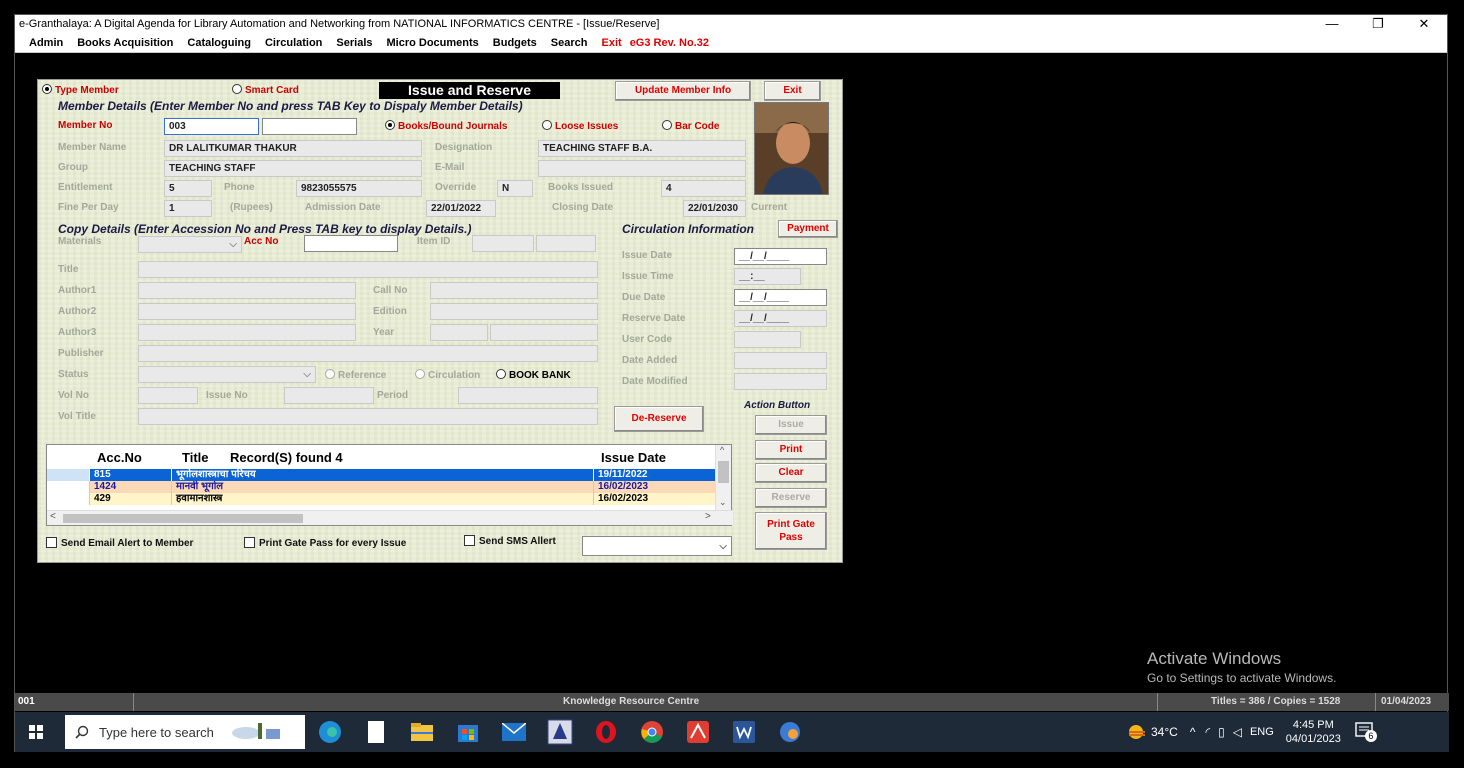 This screenshot has width=1464, height=768. Describe the element at coordinates (330, 732) in the screenshot. I see `edge-icon` at that location.